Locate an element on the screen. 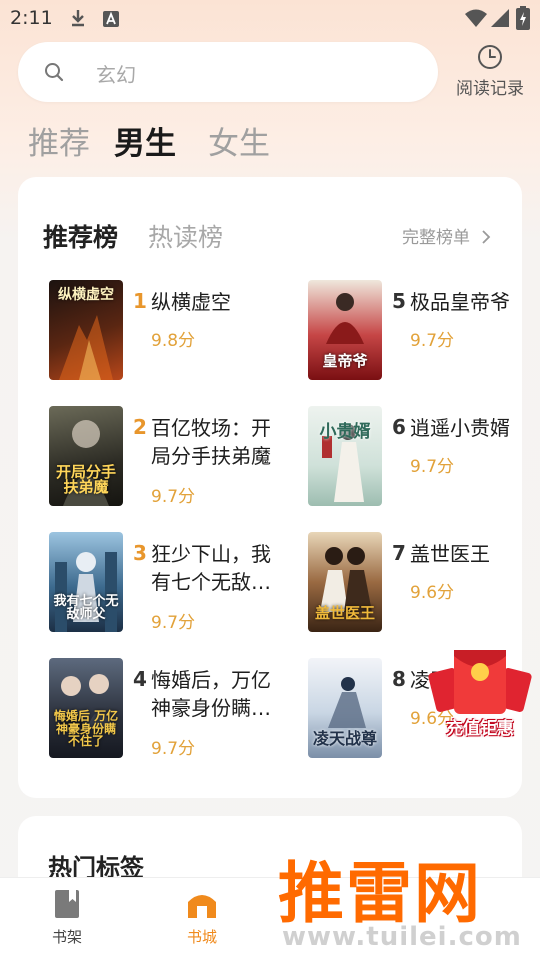  status-bar: 2:11 is located at coordinates (270, 18).